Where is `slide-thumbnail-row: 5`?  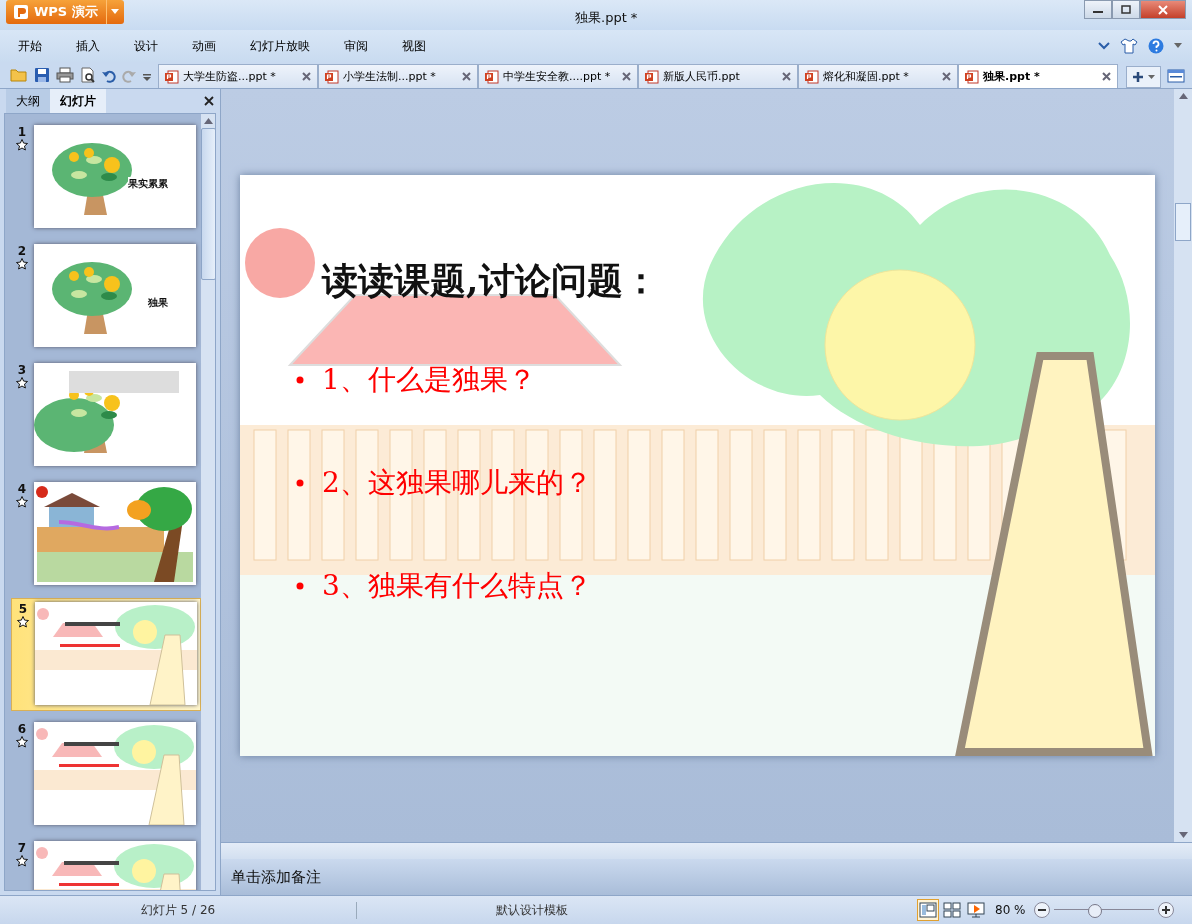
slide-thumbnail-row: 5 is located at coordinates (106, 654).